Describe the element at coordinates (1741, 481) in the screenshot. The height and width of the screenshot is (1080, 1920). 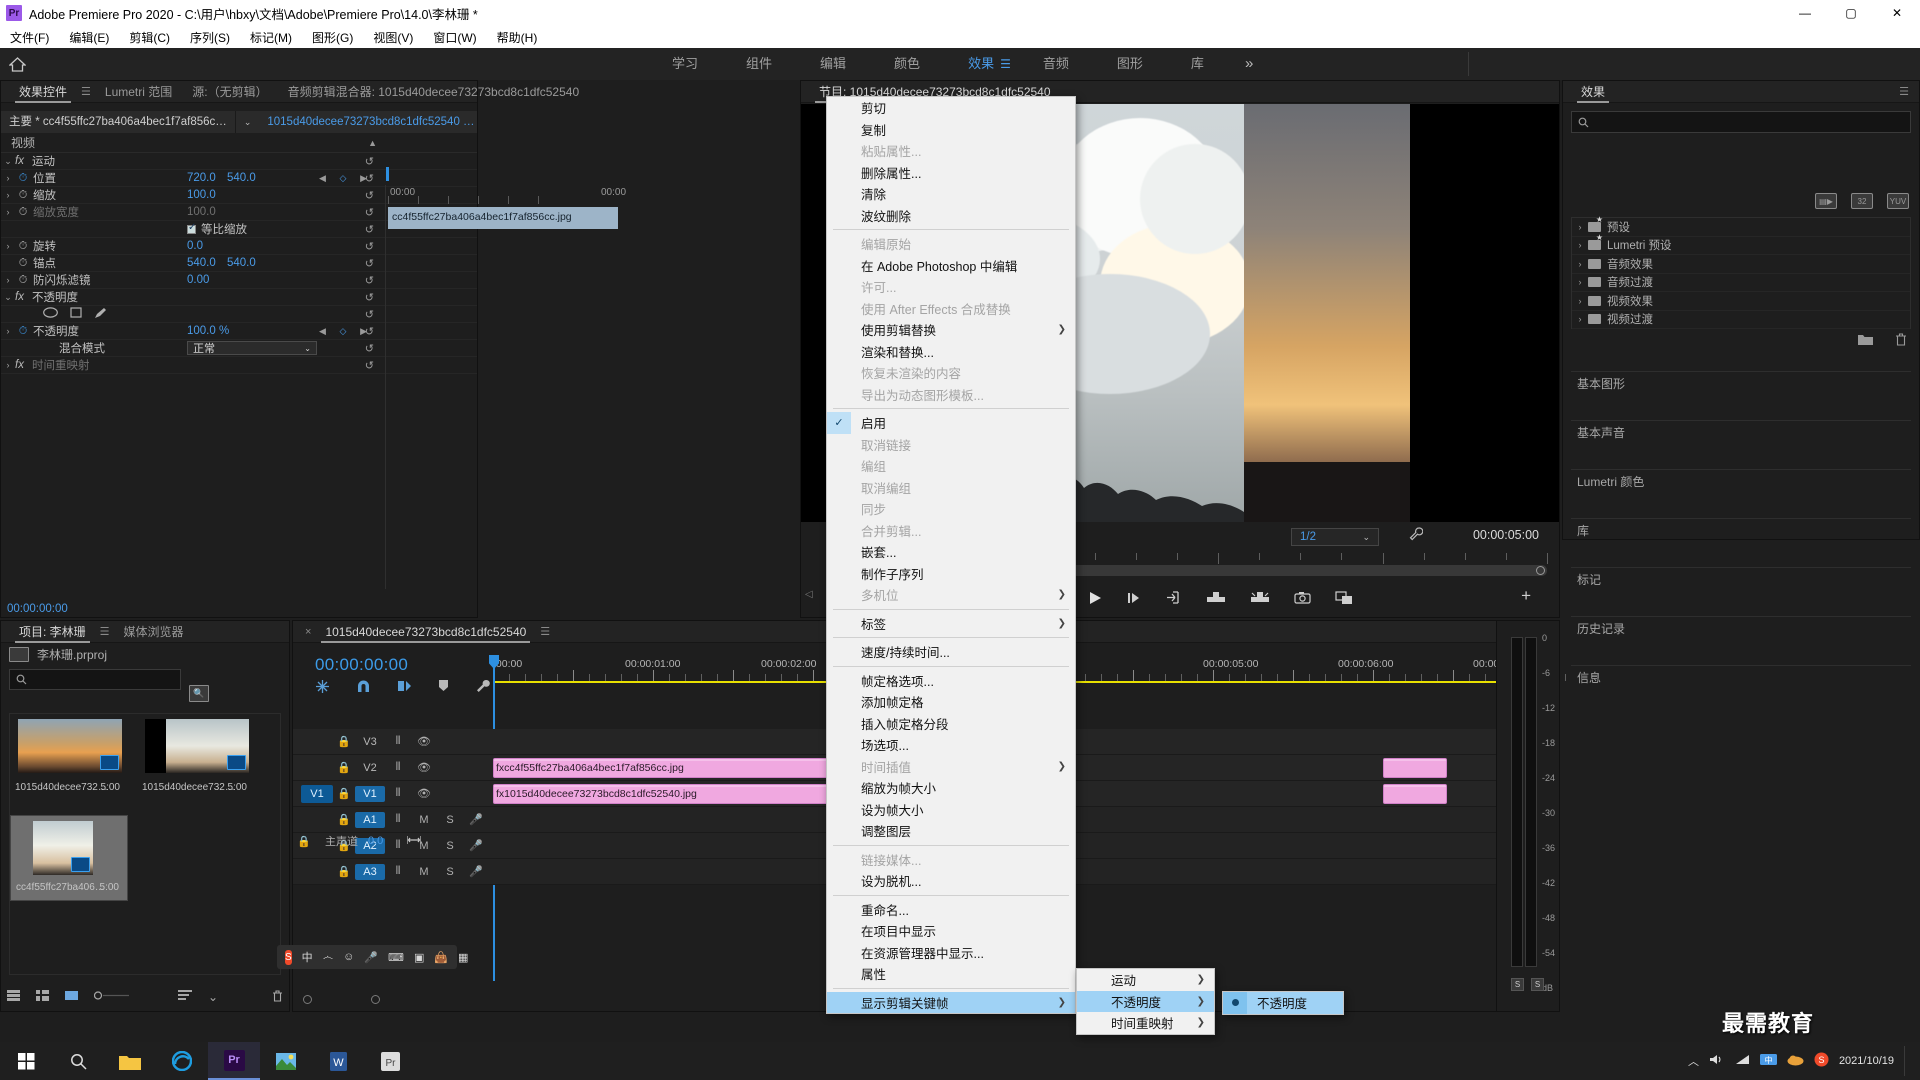
I see `collapsed-panel-2: Lumetri 颜色` at that location.